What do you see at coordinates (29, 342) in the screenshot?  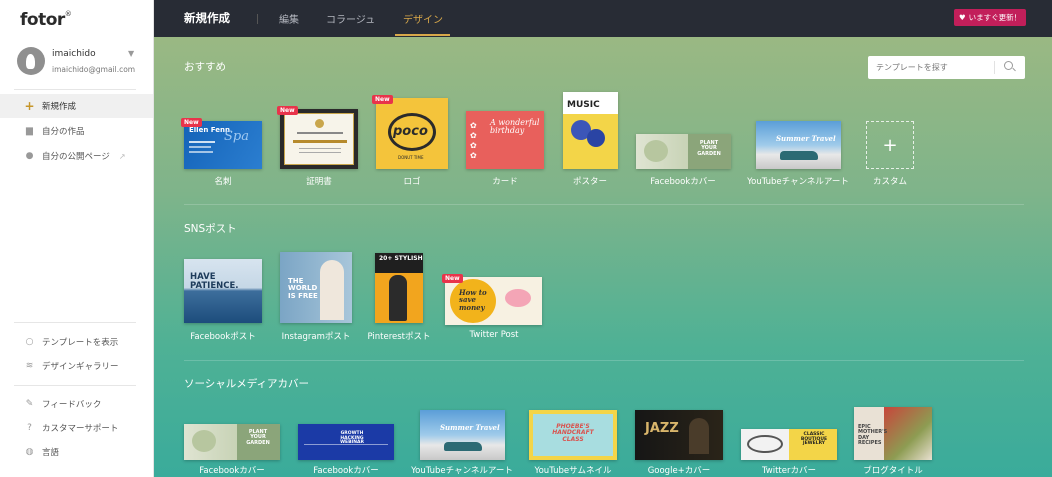 I see `search-icon: ○` at bounding box center [29, 342].